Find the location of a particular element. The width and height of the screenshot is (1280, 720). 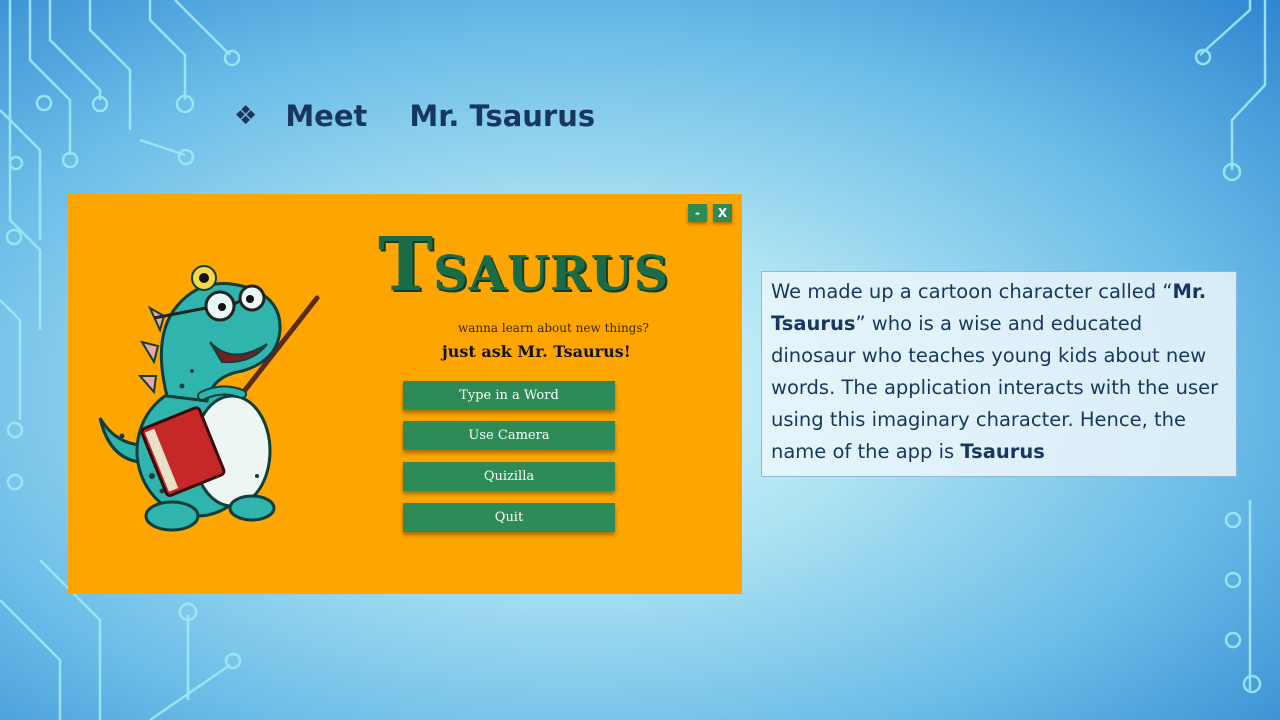

dinosaur-mascot-image is located at coordinates (209, 398).